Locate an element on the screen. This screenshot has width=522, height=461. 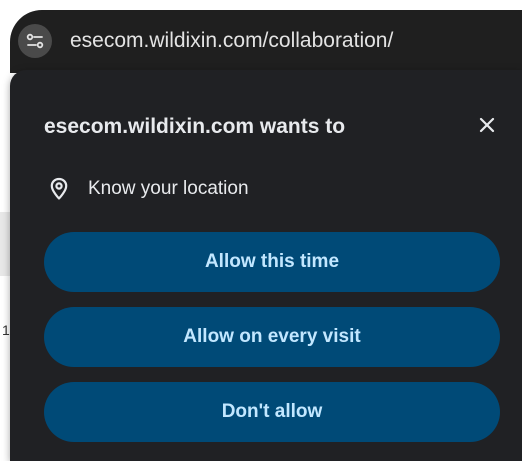
prompt-title: esecom.wildixin.com wants to is located at coordinates (195, 126).